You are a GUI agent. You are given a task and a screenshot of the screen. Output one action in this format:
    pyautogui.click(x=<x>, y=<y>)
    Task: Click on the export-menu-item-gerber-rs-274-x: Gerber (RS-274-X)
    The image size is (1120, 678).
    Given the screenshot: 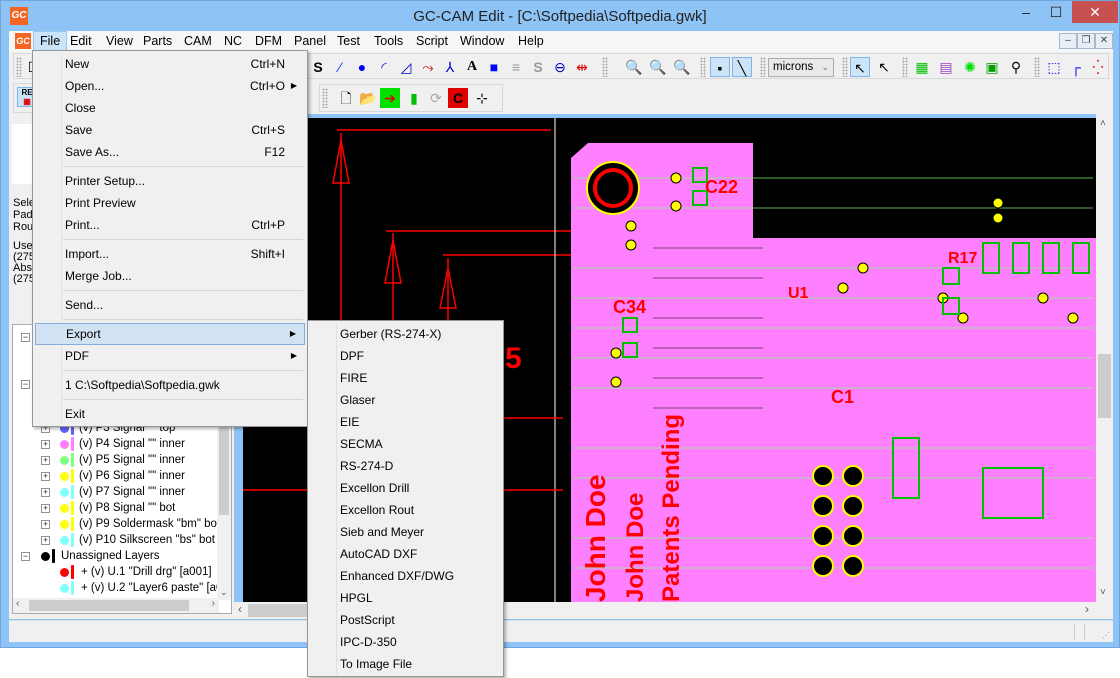 What is the action you would take?
    pyautogui.click(x=405, y=334)
    